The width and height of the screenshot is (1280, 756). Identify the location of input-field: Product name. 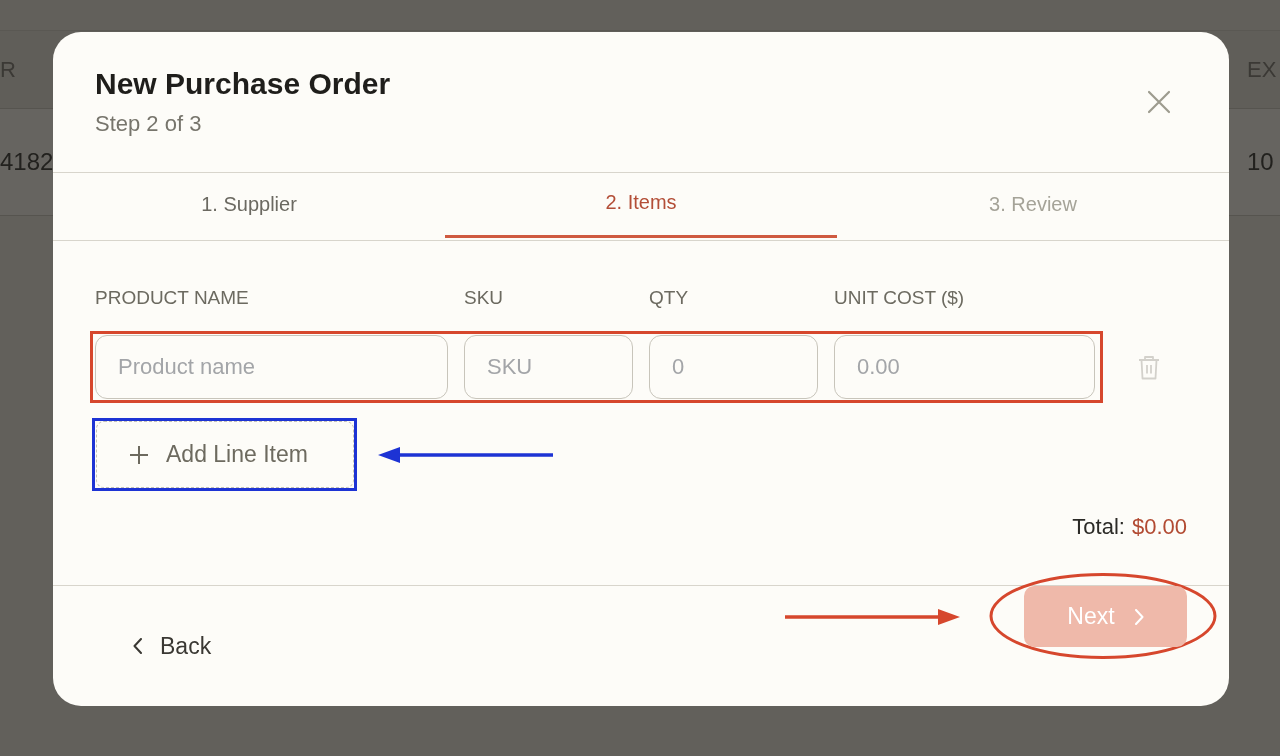
(271, 367).